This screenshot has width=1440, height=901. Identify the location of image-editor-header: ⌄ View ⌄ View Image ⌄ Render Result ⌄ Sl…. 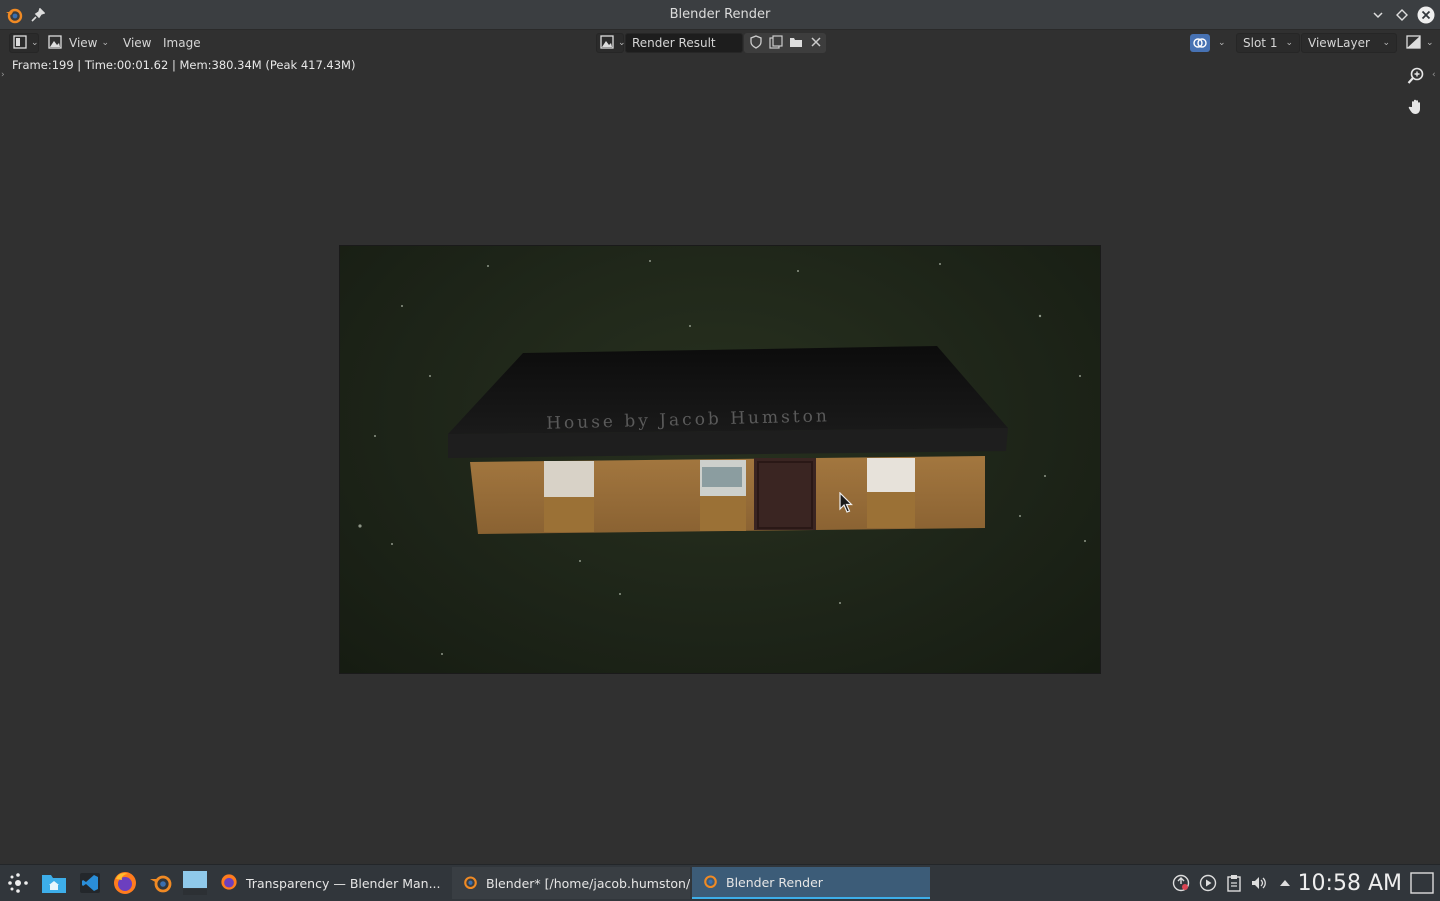
(720, 43).